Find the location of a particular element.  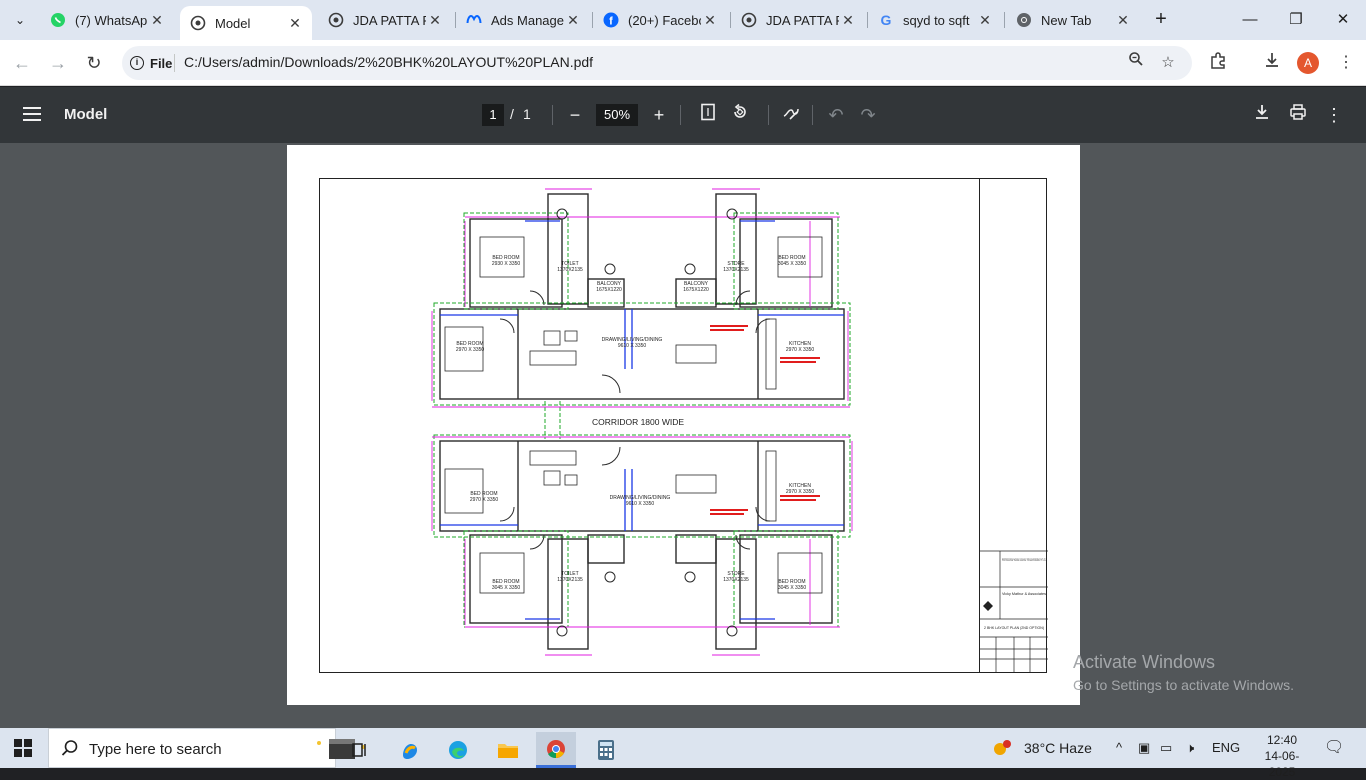

download-icon is located at coordinates (1262, 115).